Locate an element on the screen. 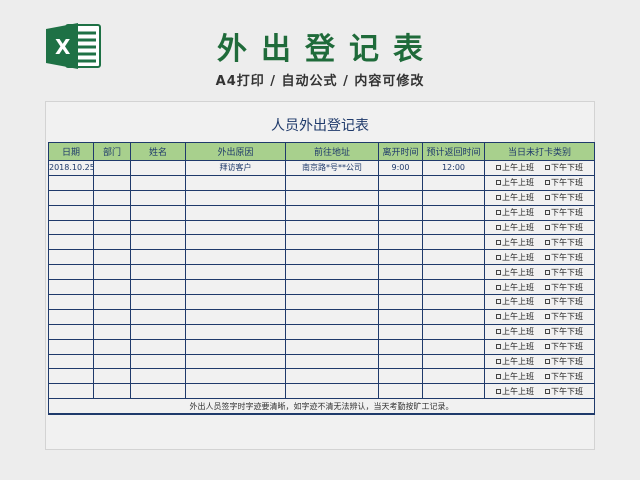  table-cell: 12:00 is located at coordinates (453, 168).